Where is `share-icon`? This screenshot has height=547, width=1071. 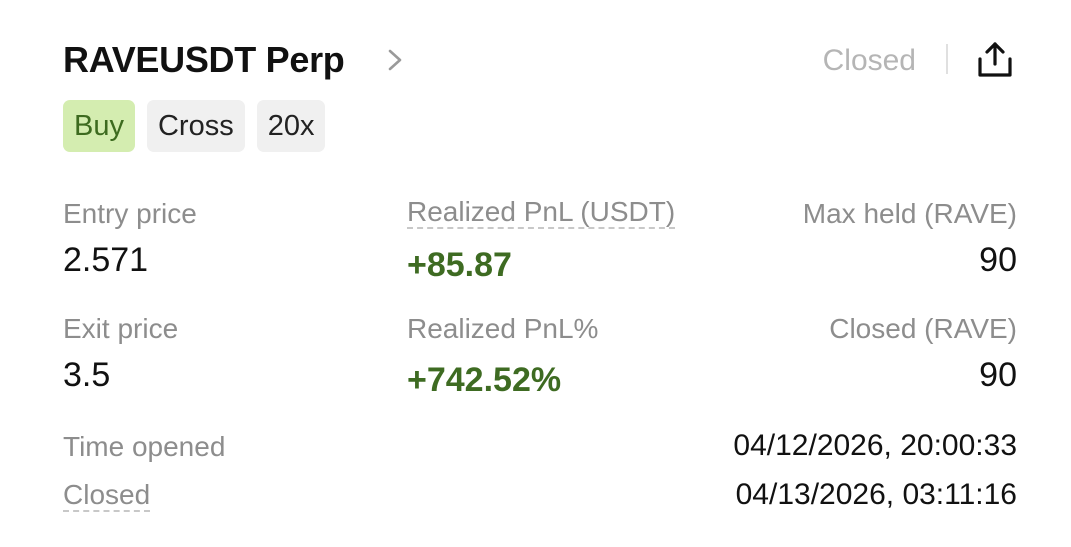 share-icon is located at coordinates (995, 60).